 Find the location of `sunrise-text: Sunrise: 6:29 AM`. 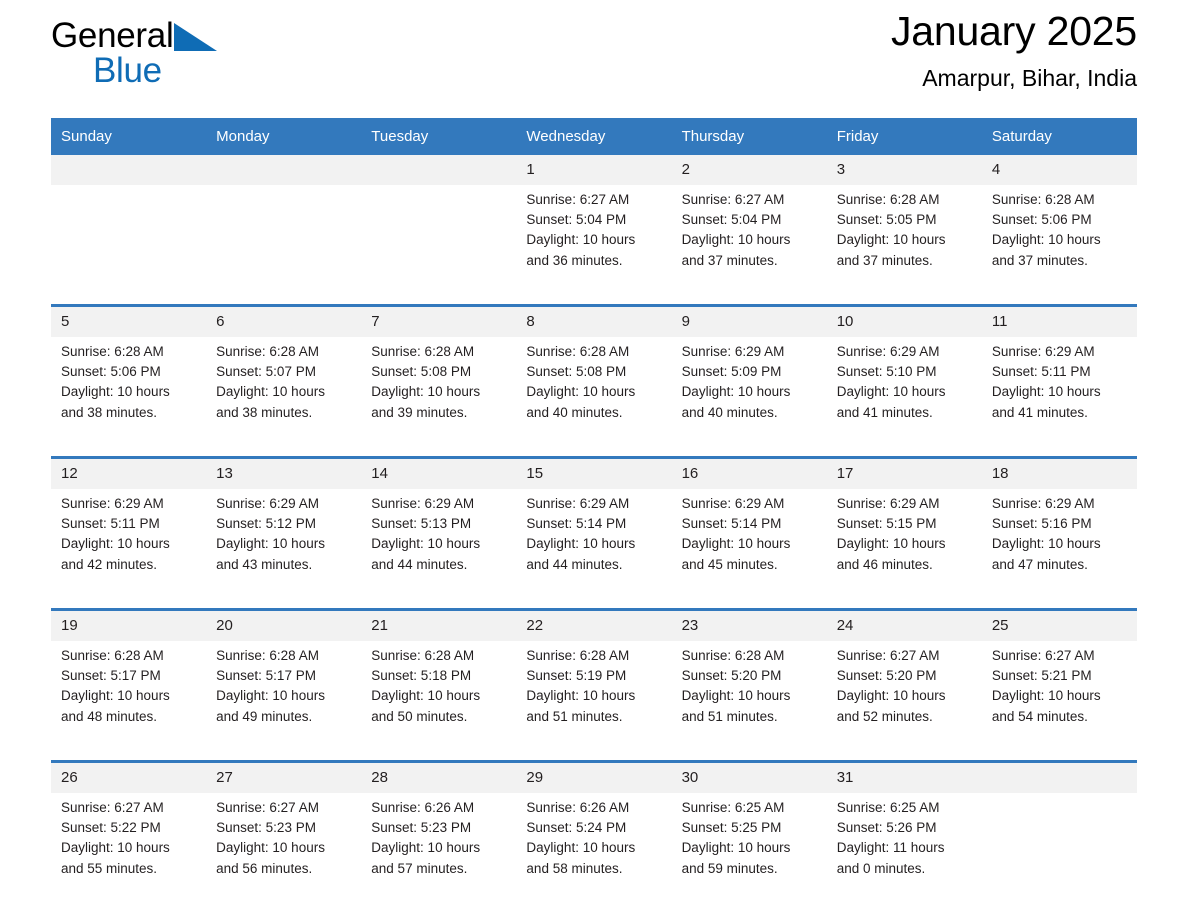

sunrise-text: Sunrise: 6:29 AM is located at coordinates (888, 503).